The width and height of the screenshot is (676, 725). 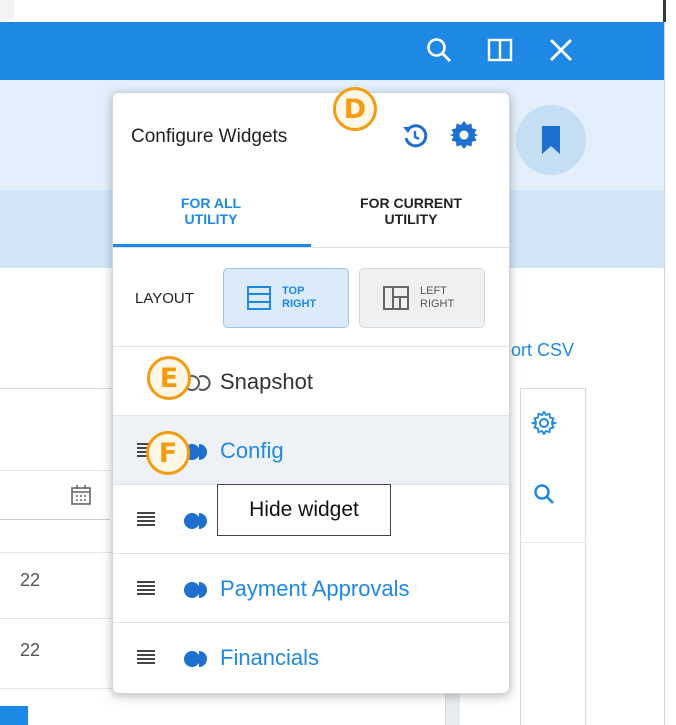 What do you see at coordinates (7, 11) in the screenshot?
I see `tab-chip` at bounding box center [7, 11].